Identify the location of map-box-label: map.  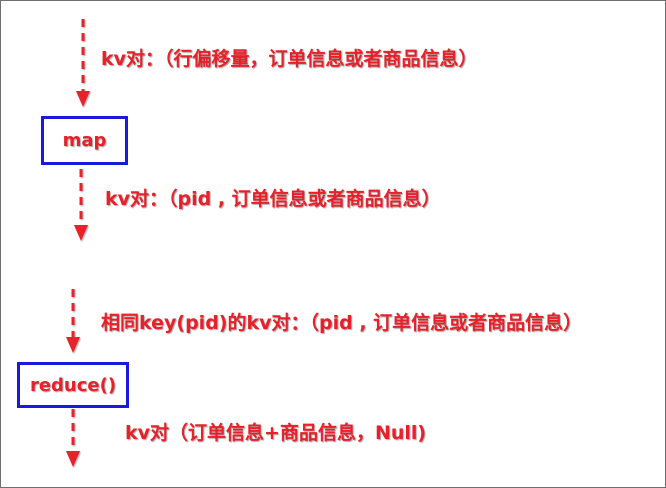
(84, 140).